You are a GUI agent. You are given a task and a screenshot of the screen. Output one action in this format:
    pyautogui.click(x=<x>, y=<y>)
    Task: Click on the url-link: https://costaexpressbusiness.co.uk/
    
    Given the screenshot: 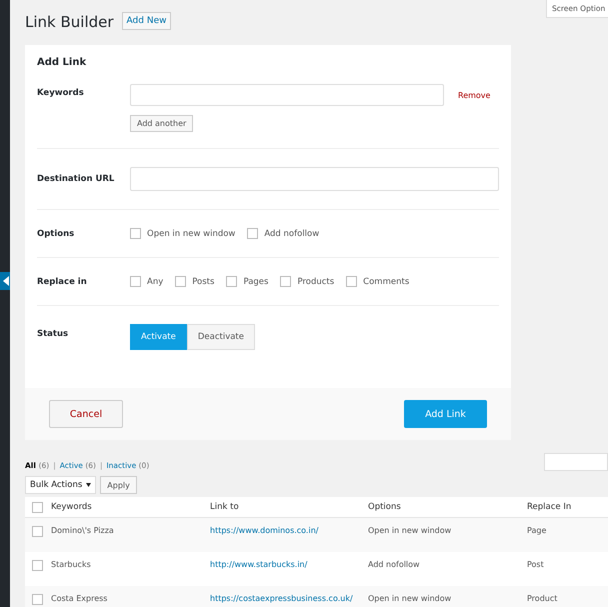 What is the action you would take?
    pyautogui.click(x=289, y=598)
    